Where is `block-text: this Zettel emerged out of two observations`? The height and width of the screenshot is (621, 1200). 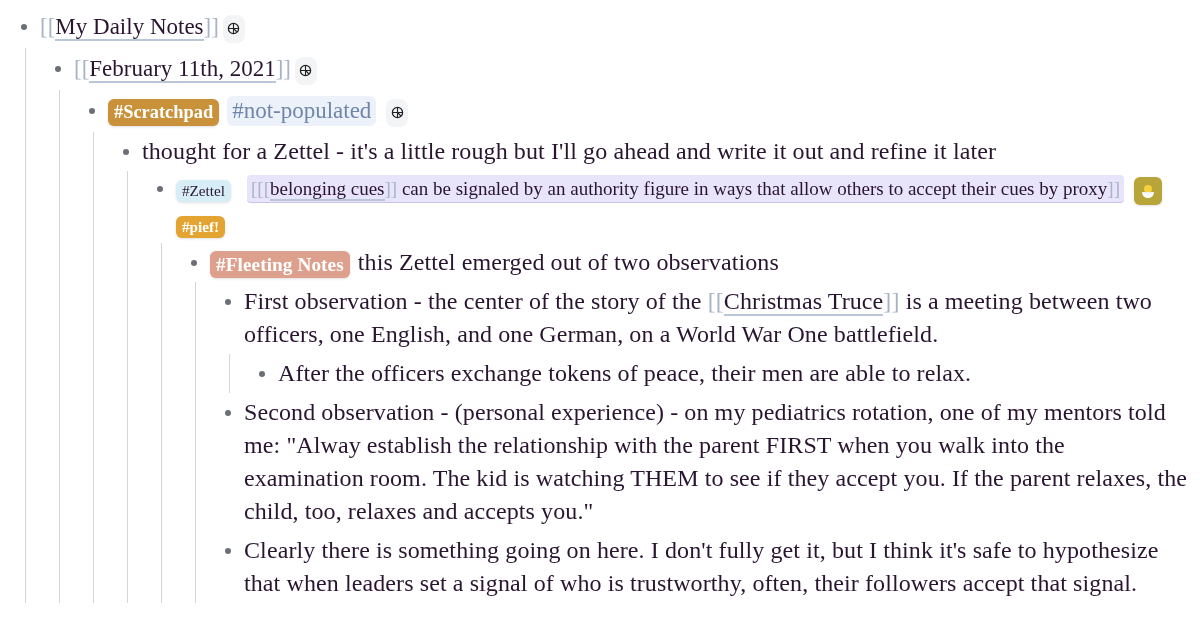 block-text: this Zettel emerged out of two observations is located at coordinates (568, 262).